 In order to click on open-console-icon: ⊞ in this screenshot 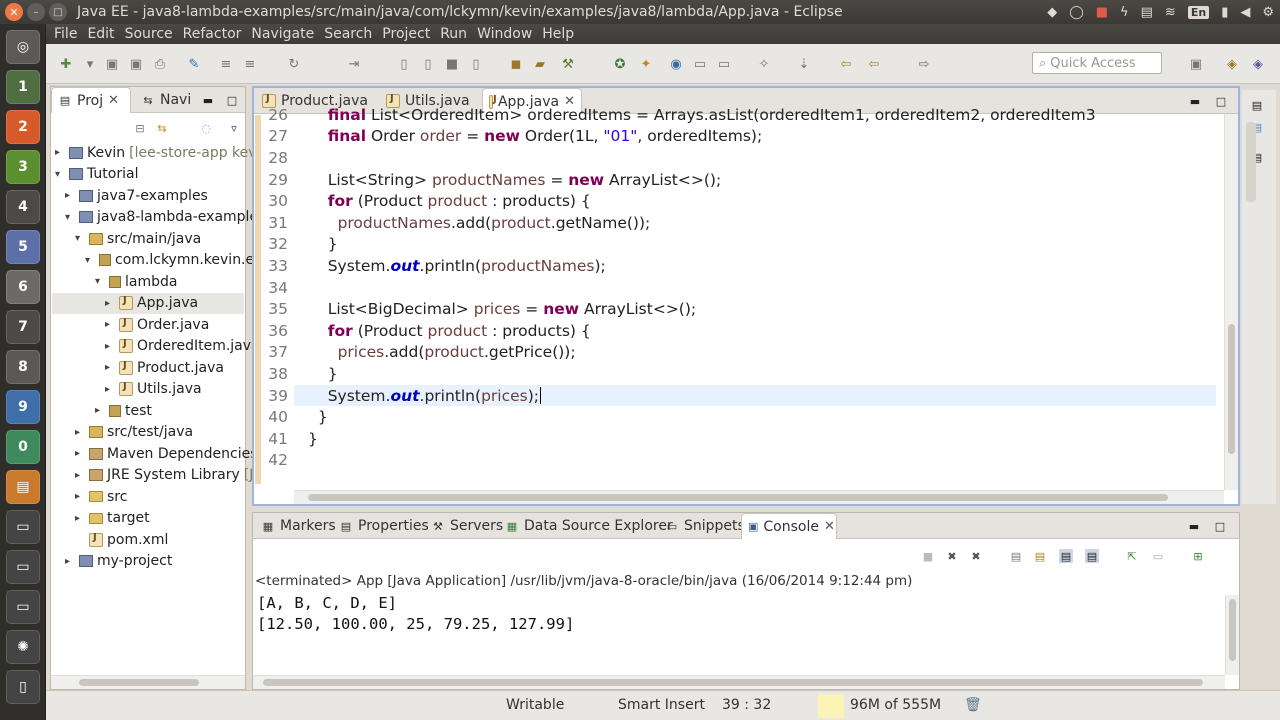, I will do `click(1198, 556)`.